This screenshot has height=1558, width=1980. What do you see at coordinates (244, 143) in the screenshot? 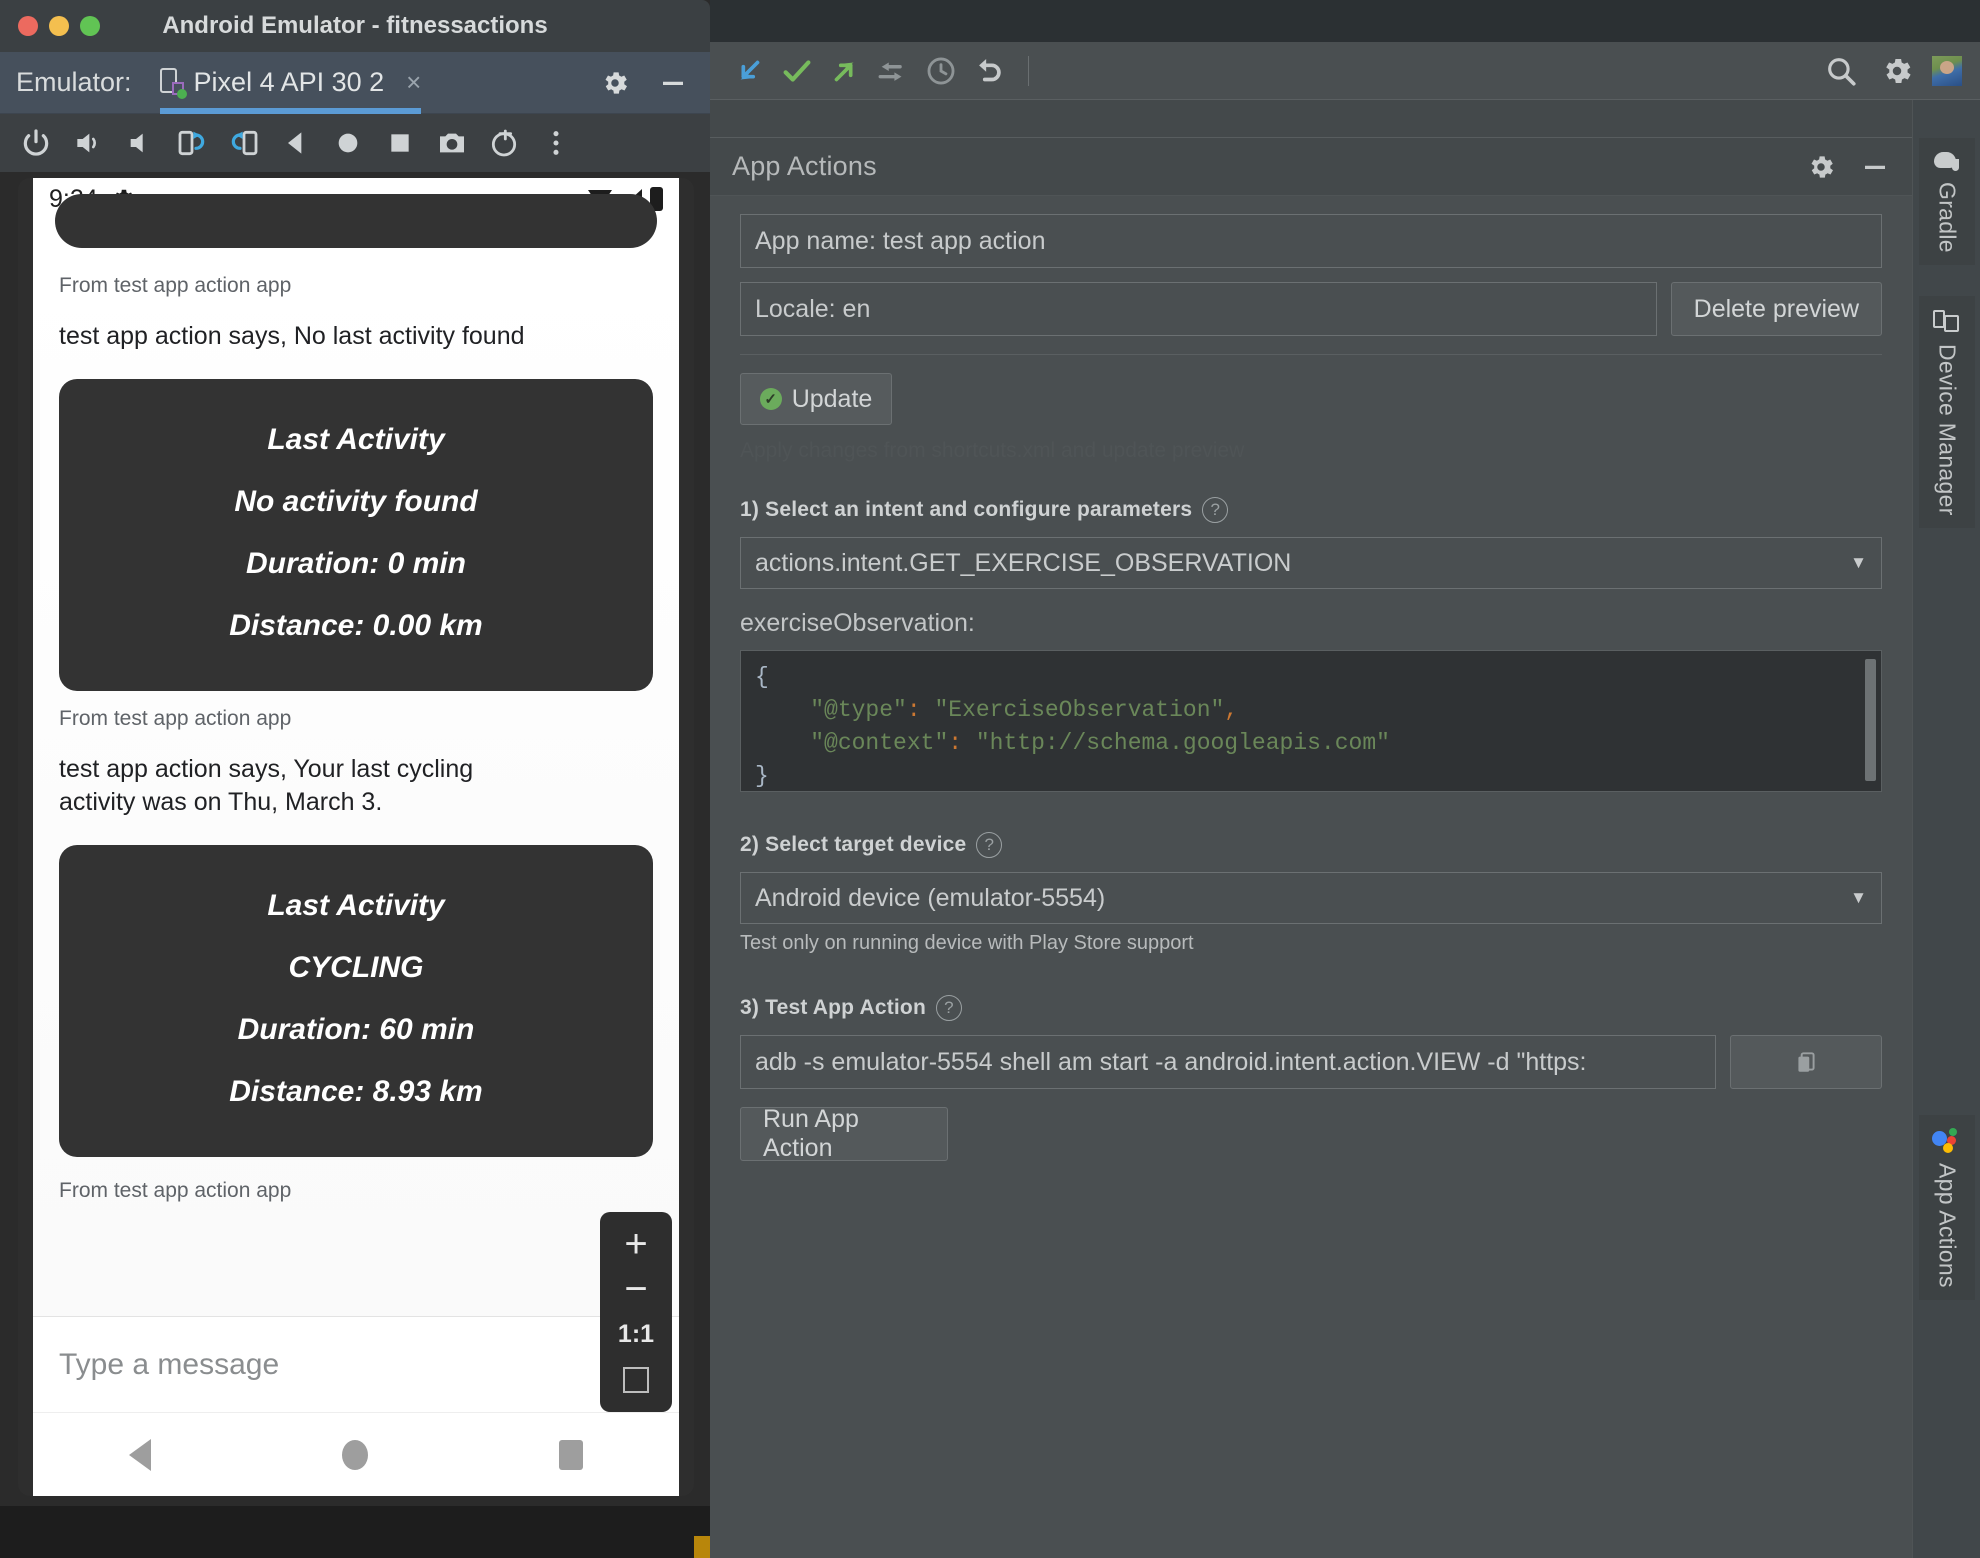
I see `rotate-right-icon` at bounding box center [244, 143].